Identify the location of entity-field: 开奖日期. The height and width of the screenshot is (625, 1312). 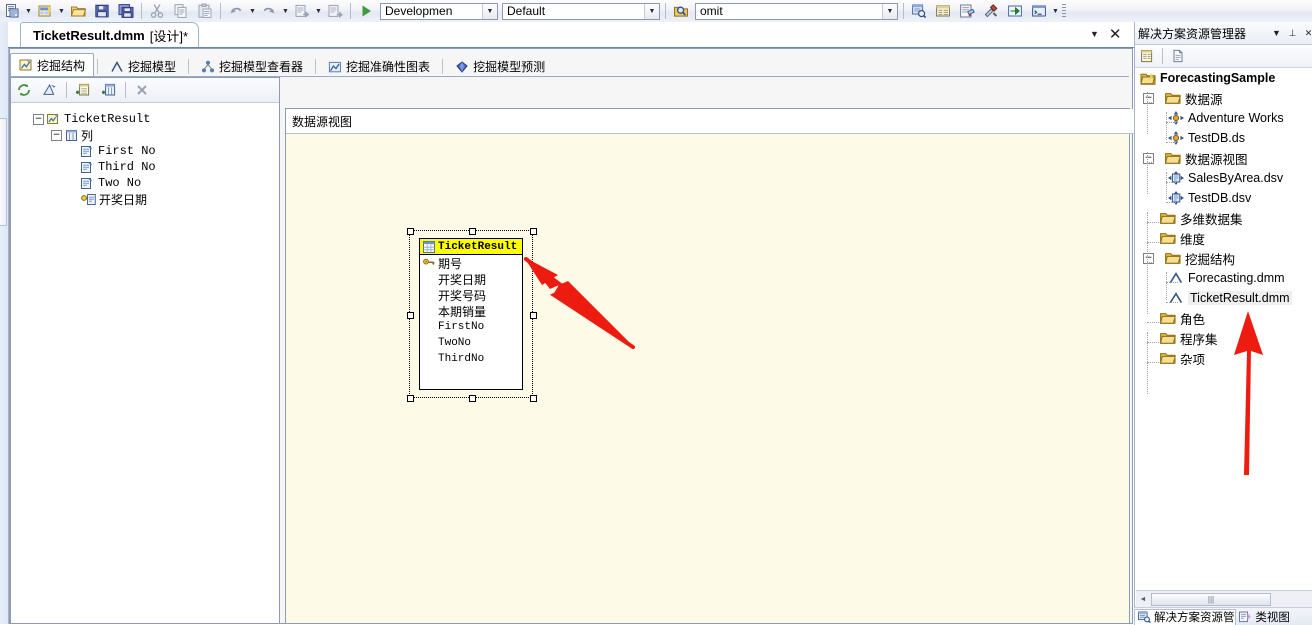
(471, 279).